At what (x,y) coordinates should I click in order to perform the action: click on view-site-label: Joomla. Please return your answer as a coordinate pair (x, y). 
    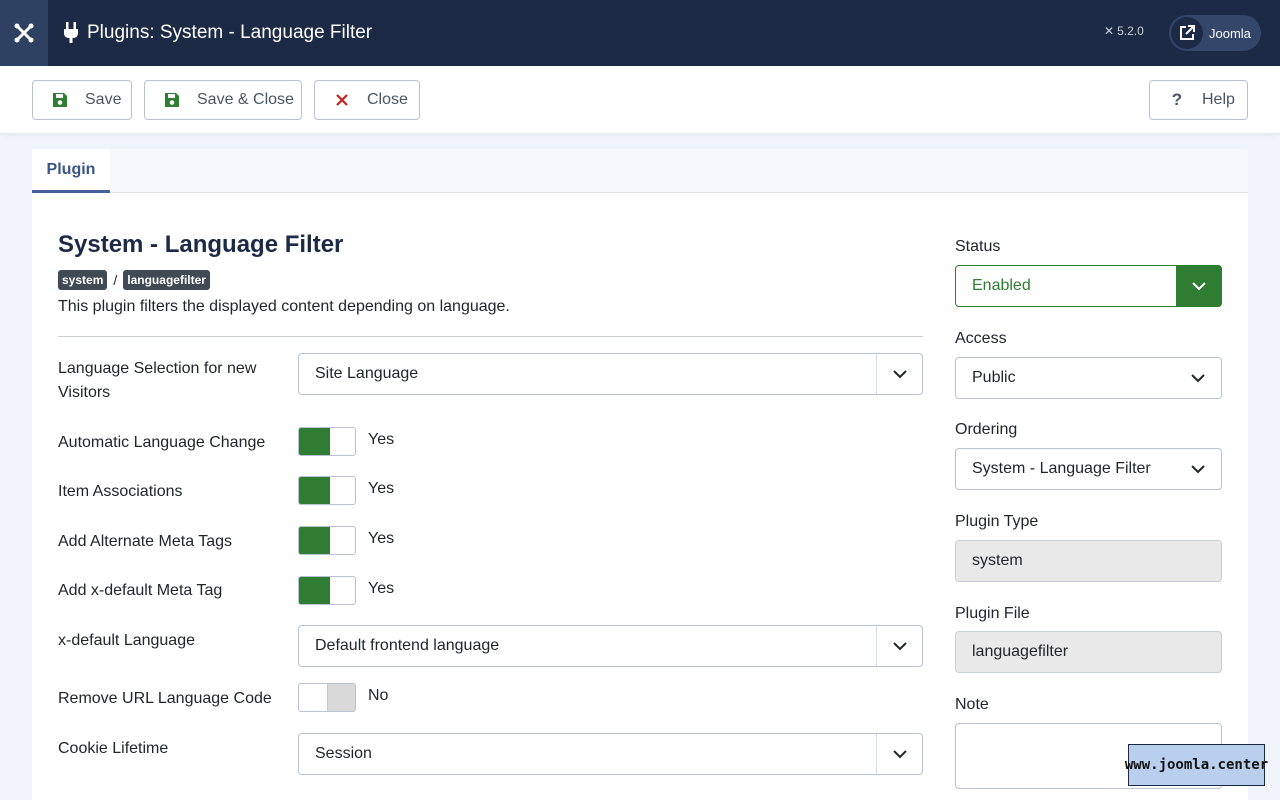
    Looking at the image, I should click on (1230, 33).